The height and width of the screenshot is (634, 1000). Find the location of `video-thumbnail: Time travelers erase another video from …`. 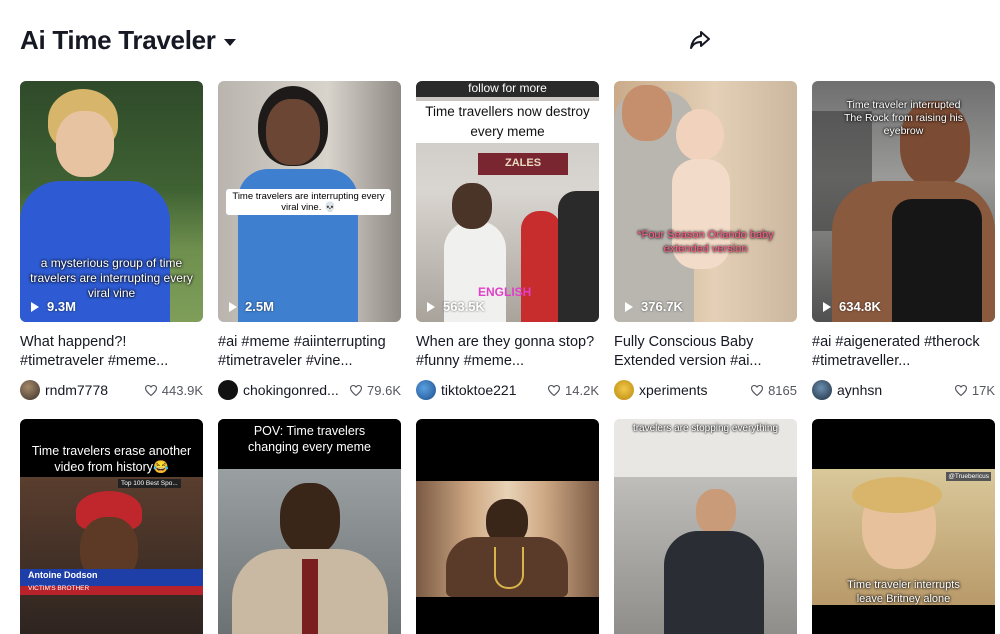

video-thumbnail: Time travelers erase another video from … is located at coordinates (111, 526).